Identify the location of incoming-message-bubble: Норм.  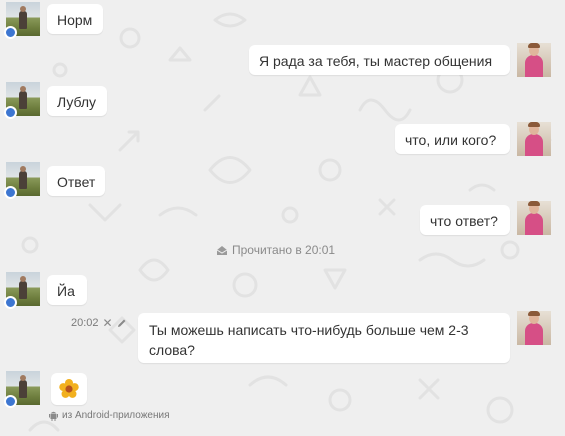
(75, 19).